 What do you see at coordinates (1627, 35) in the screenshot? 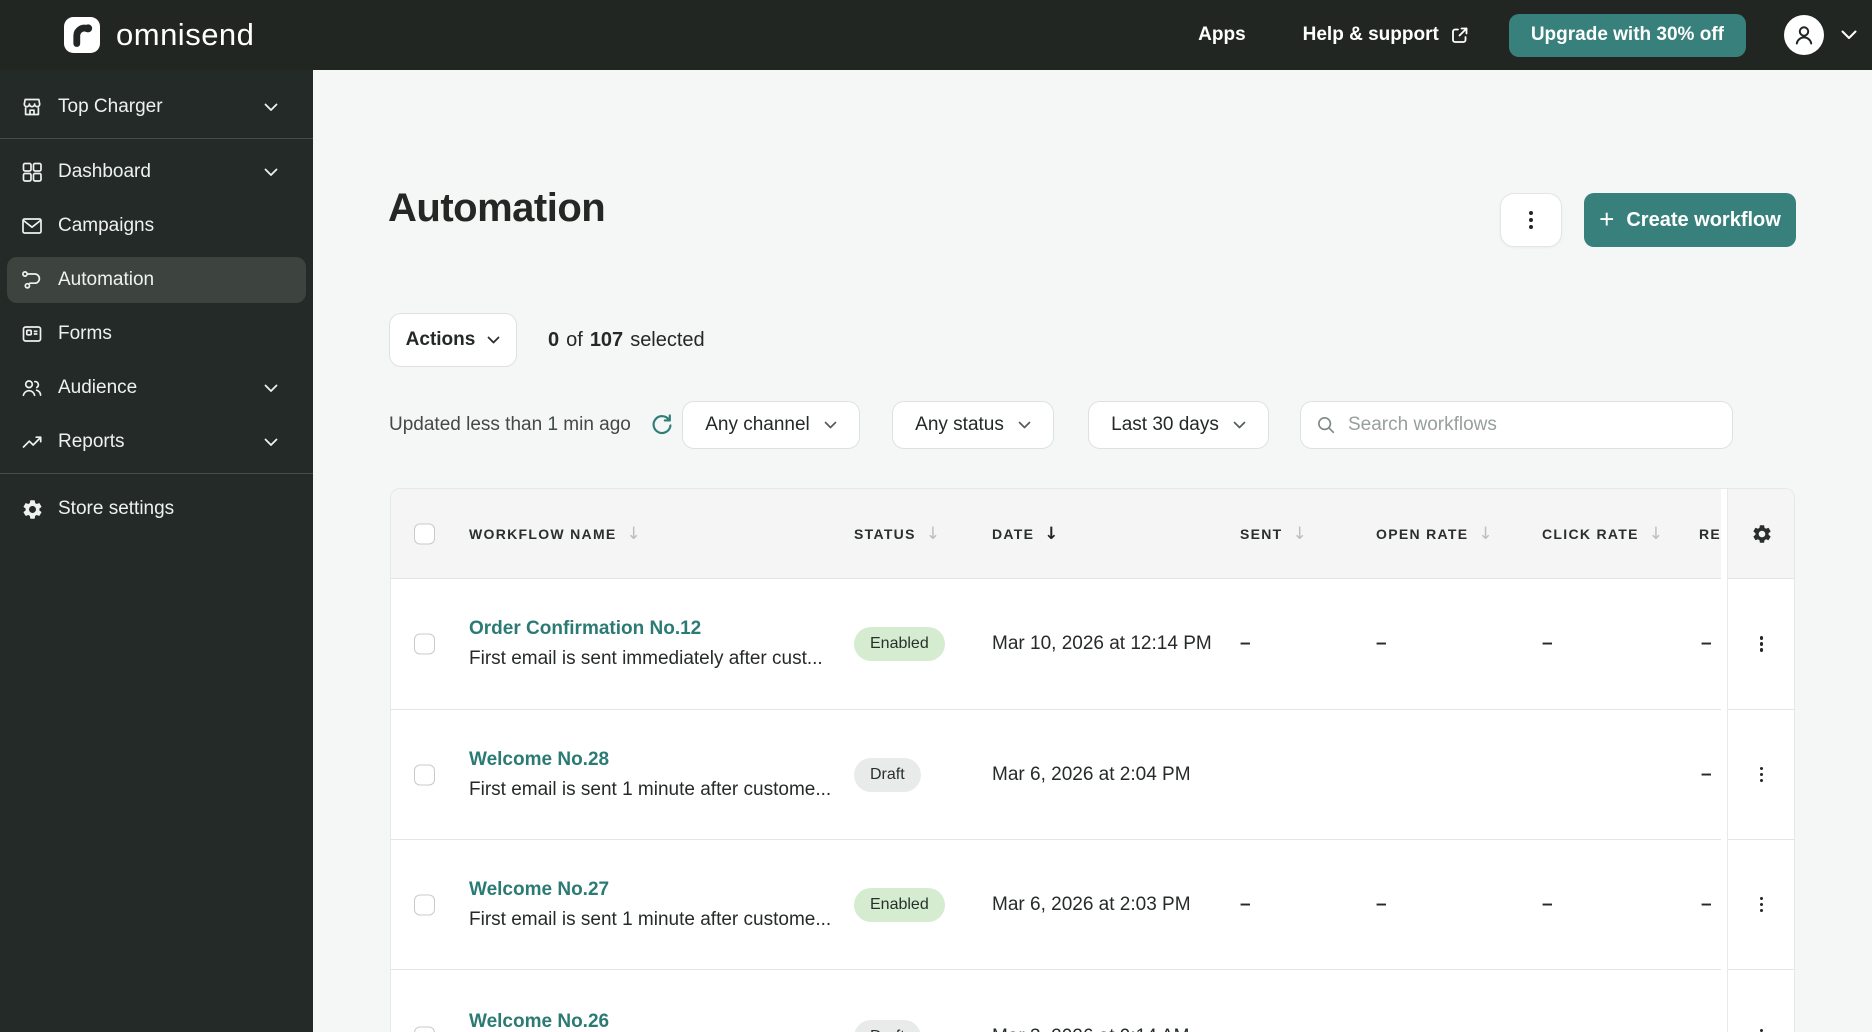
I see `upgrade-button: Upgrade with 30% off` at bounding box center [1627, 35].